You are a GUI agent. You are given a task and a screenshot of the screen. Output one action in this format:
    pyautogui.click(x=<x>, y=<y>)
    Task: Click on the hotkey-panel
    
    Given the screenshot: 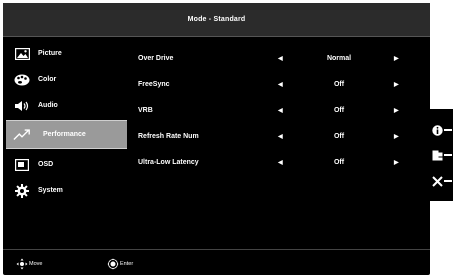 What is the action you would take?
    pyautogui.click(x=441, y=155)
    